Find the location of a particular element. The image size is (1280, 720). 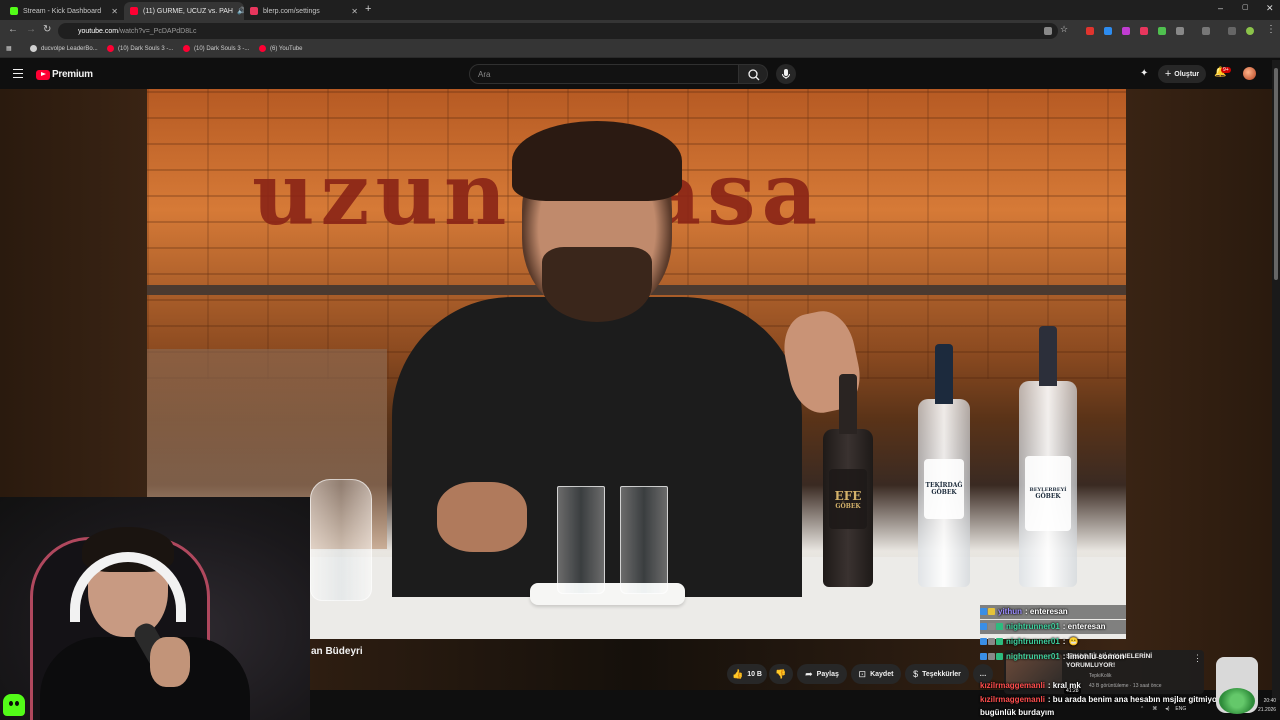

downloads-icon is located at coordinates (1232, 31).